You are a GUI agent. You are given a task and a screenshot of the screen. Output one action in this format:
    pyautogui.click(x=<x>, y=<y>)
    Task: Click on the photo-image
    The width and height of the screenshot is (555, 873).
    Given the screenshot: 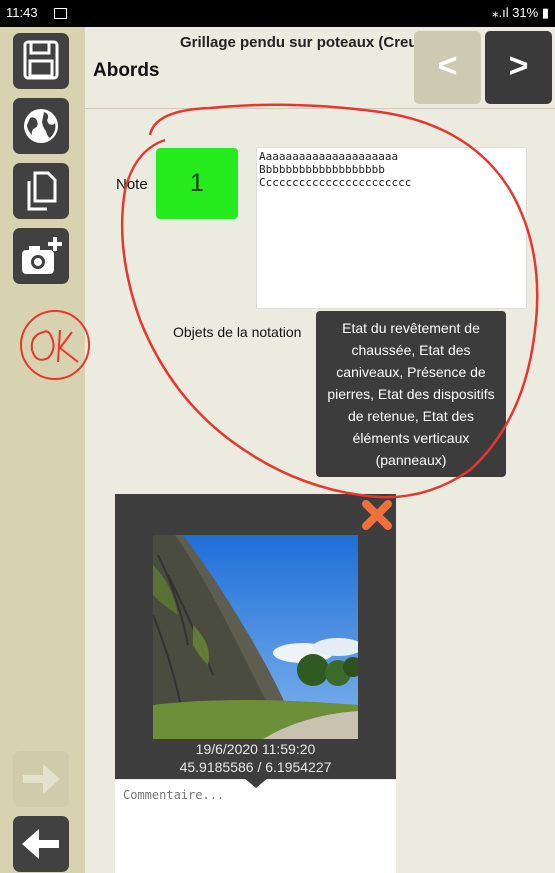 What is the action you would take?
    pyautogui.click(x=255, y=637)
    